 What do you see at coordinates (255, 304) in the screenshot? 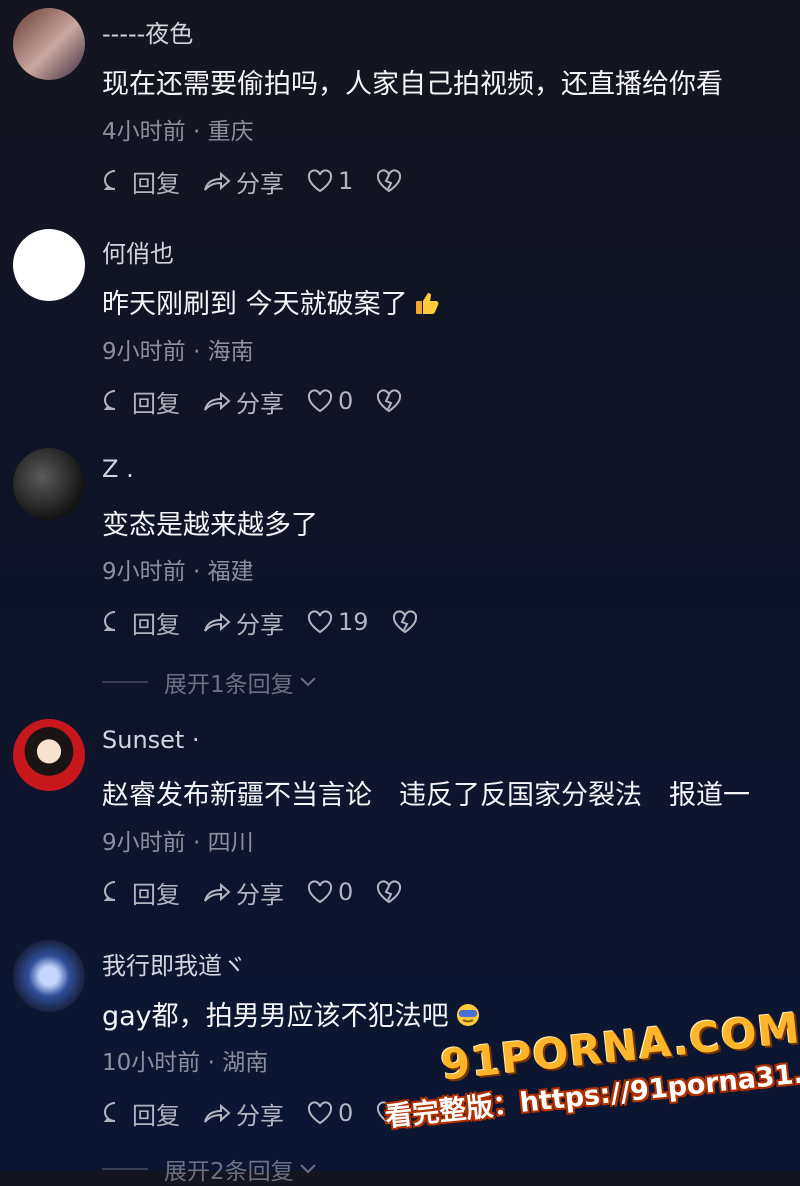
I see `comment-text-content: 昨天刚刷到 今天就破案了` at bounding box center [255, 304].